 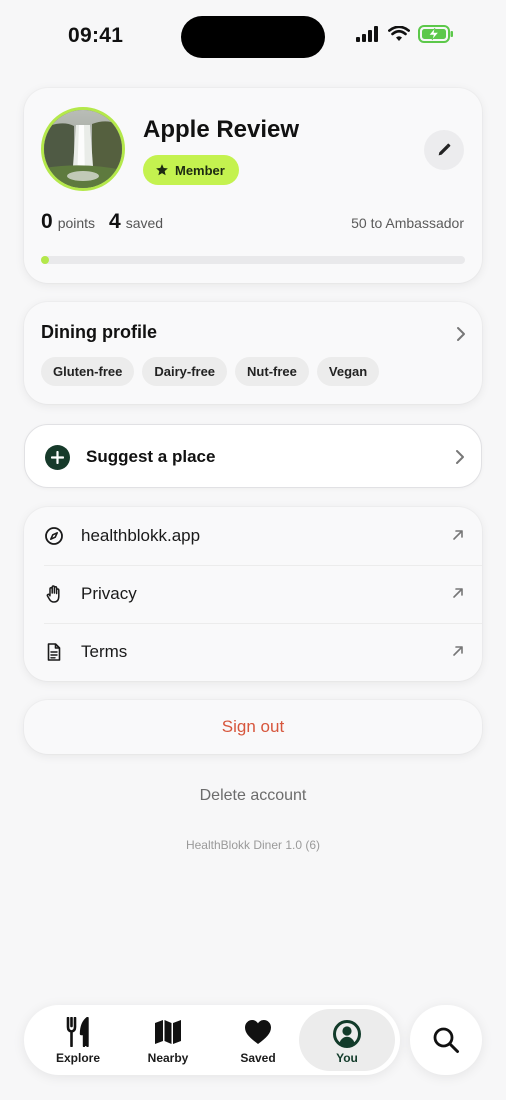 What do you see at coordinates (258, 1058) in the screenshot?
I see `tab-label: Saved` at bounding box center [258, 1058].